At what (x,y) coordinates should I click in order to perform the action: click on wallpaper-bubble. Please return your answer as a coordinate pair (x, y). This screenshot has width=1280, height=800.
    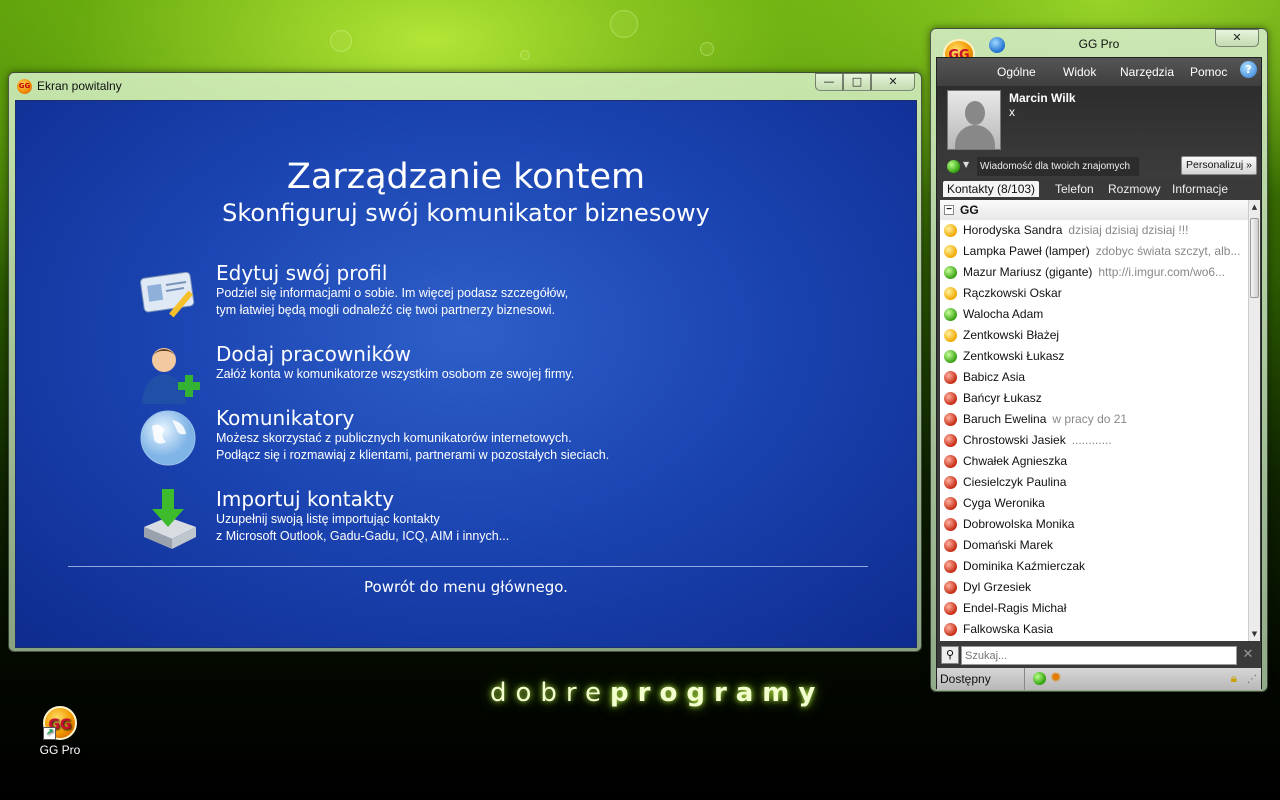
    Looking at the image, I should click on (707, 49).